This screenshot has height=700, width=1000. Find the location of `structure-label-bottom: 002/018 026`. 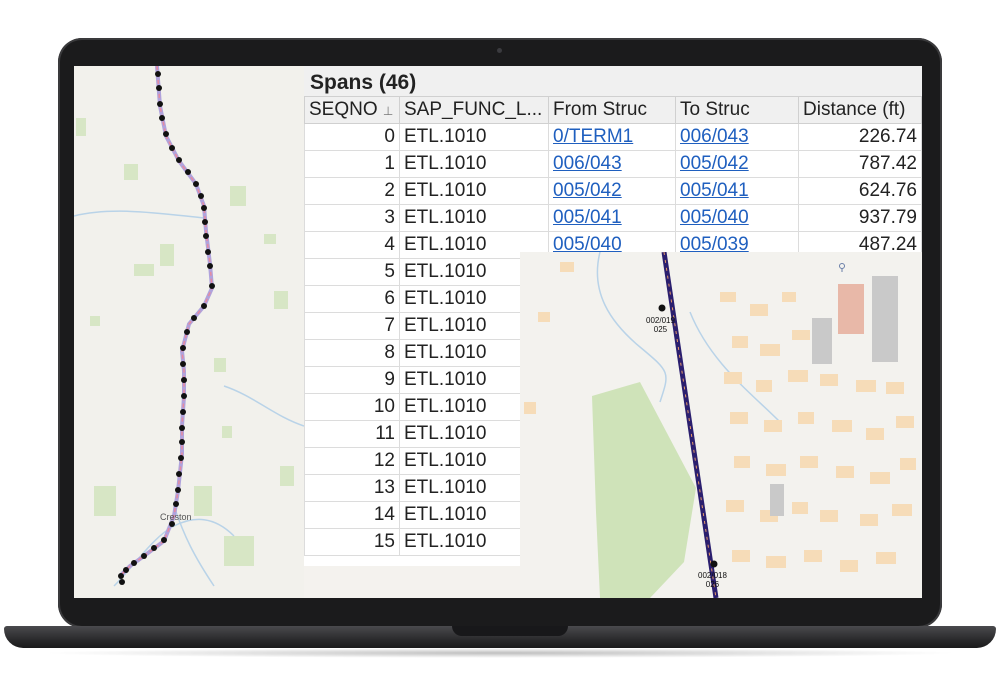

structure-label-bottom: 002/018 026 is located at coordinates (712, 580).